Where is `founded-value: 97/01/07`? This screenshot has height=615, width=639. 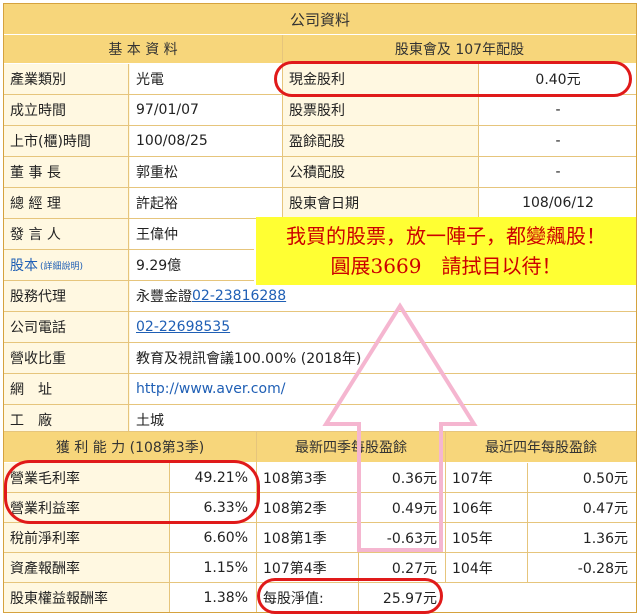 founded-value: 97/01/07 is located at coordinates (206, 110).